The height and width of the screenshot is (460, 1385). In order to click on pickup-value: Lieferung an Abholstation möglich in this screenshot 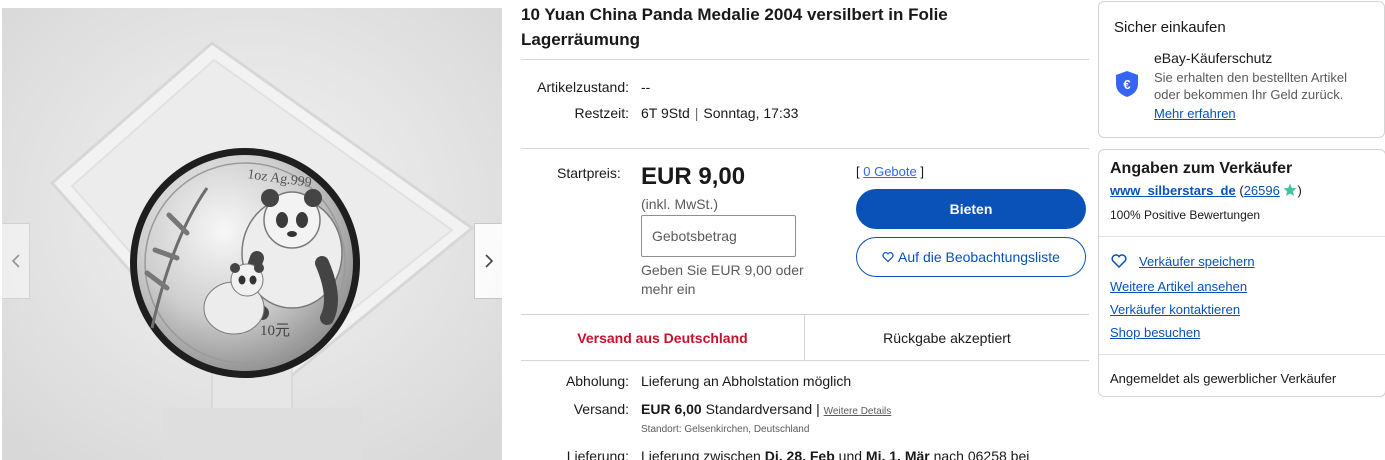, I will do `click(746, 381)`.